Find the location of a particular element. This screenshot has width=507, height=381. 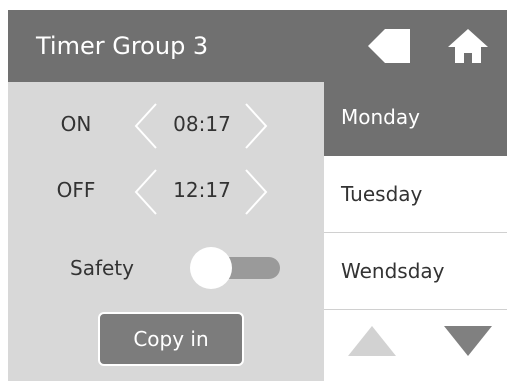

day-item-tuesday: Tuesday is located at coordinates (415, 194).